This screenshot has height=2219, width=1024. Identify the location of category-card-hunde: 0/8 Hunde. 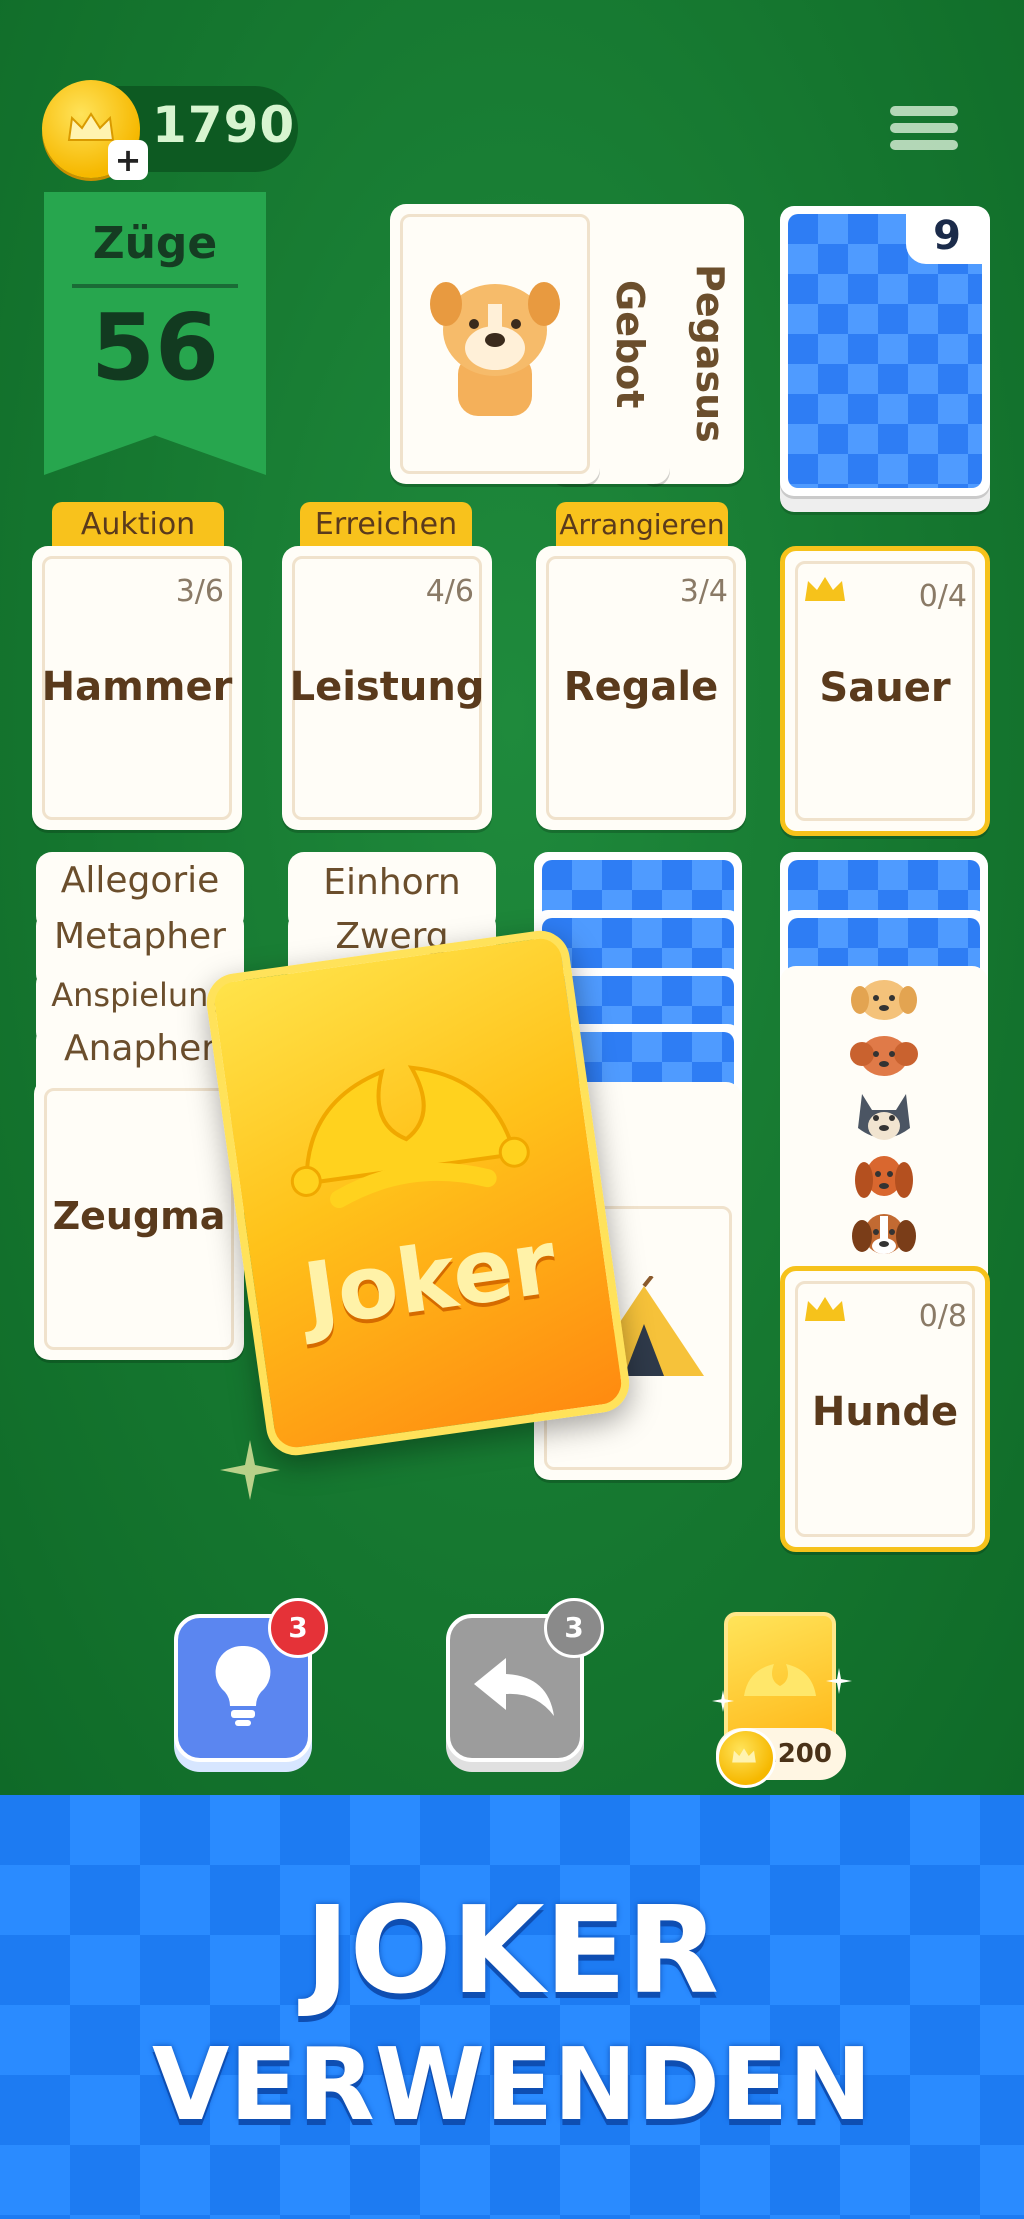
(885, 1409).